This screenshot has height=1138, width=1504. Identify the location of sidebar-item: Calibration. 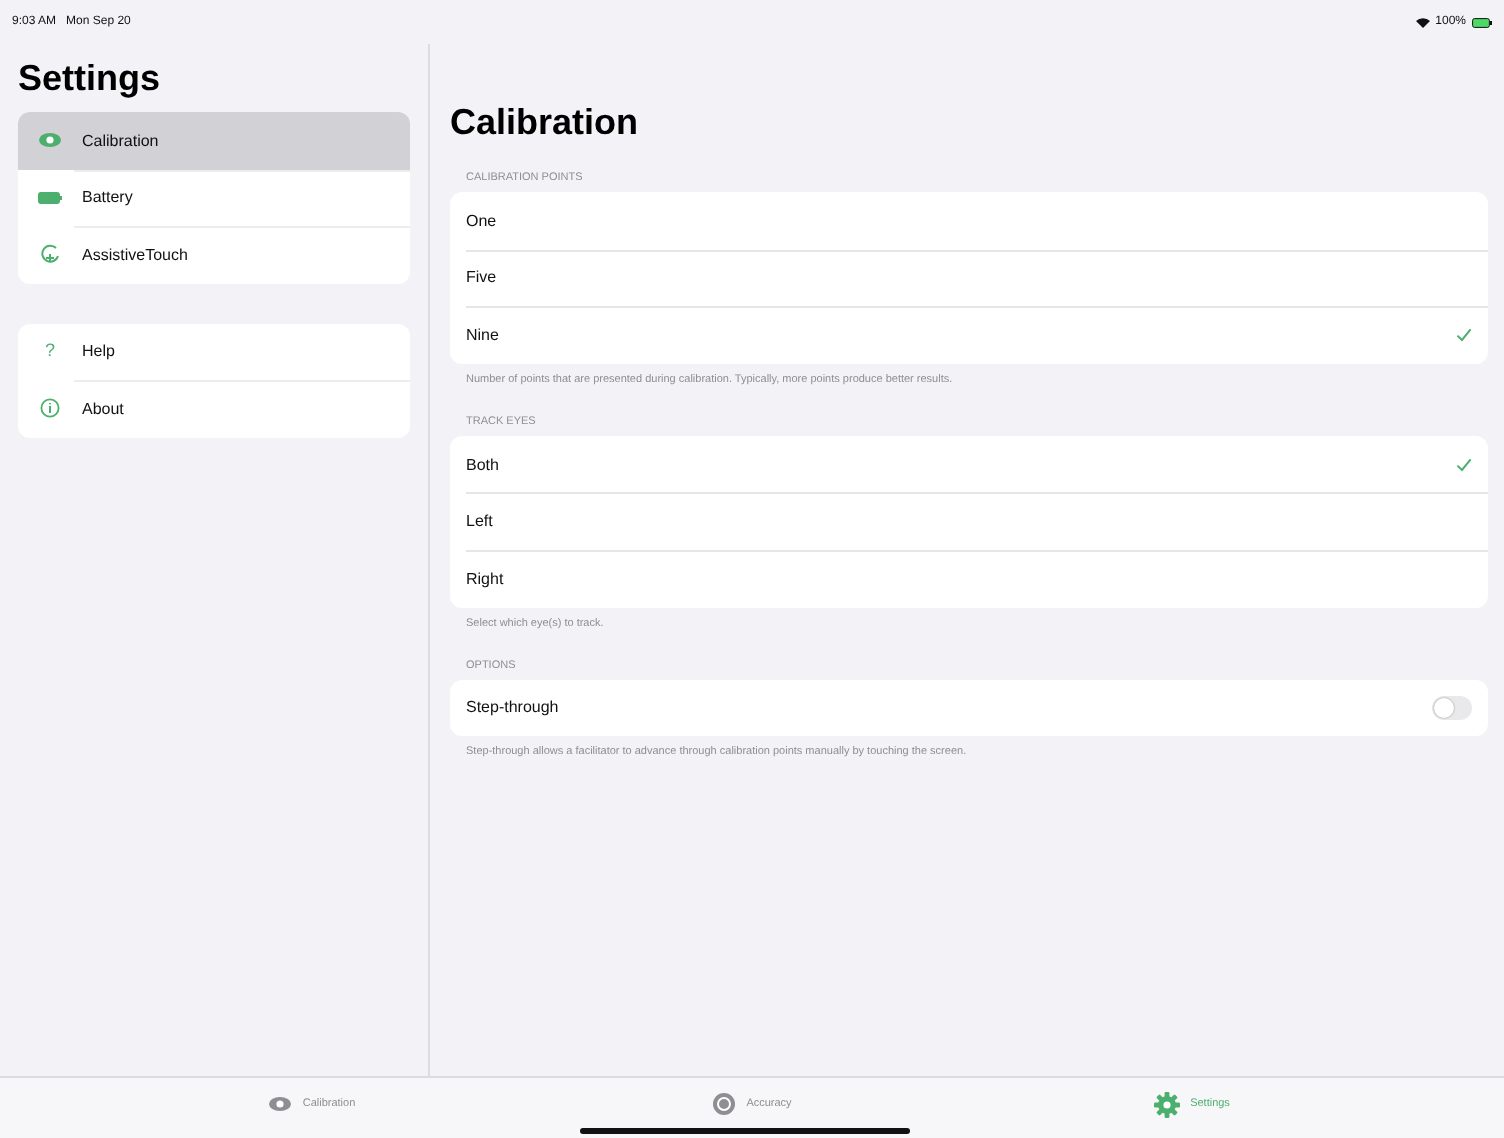
(214, 140).